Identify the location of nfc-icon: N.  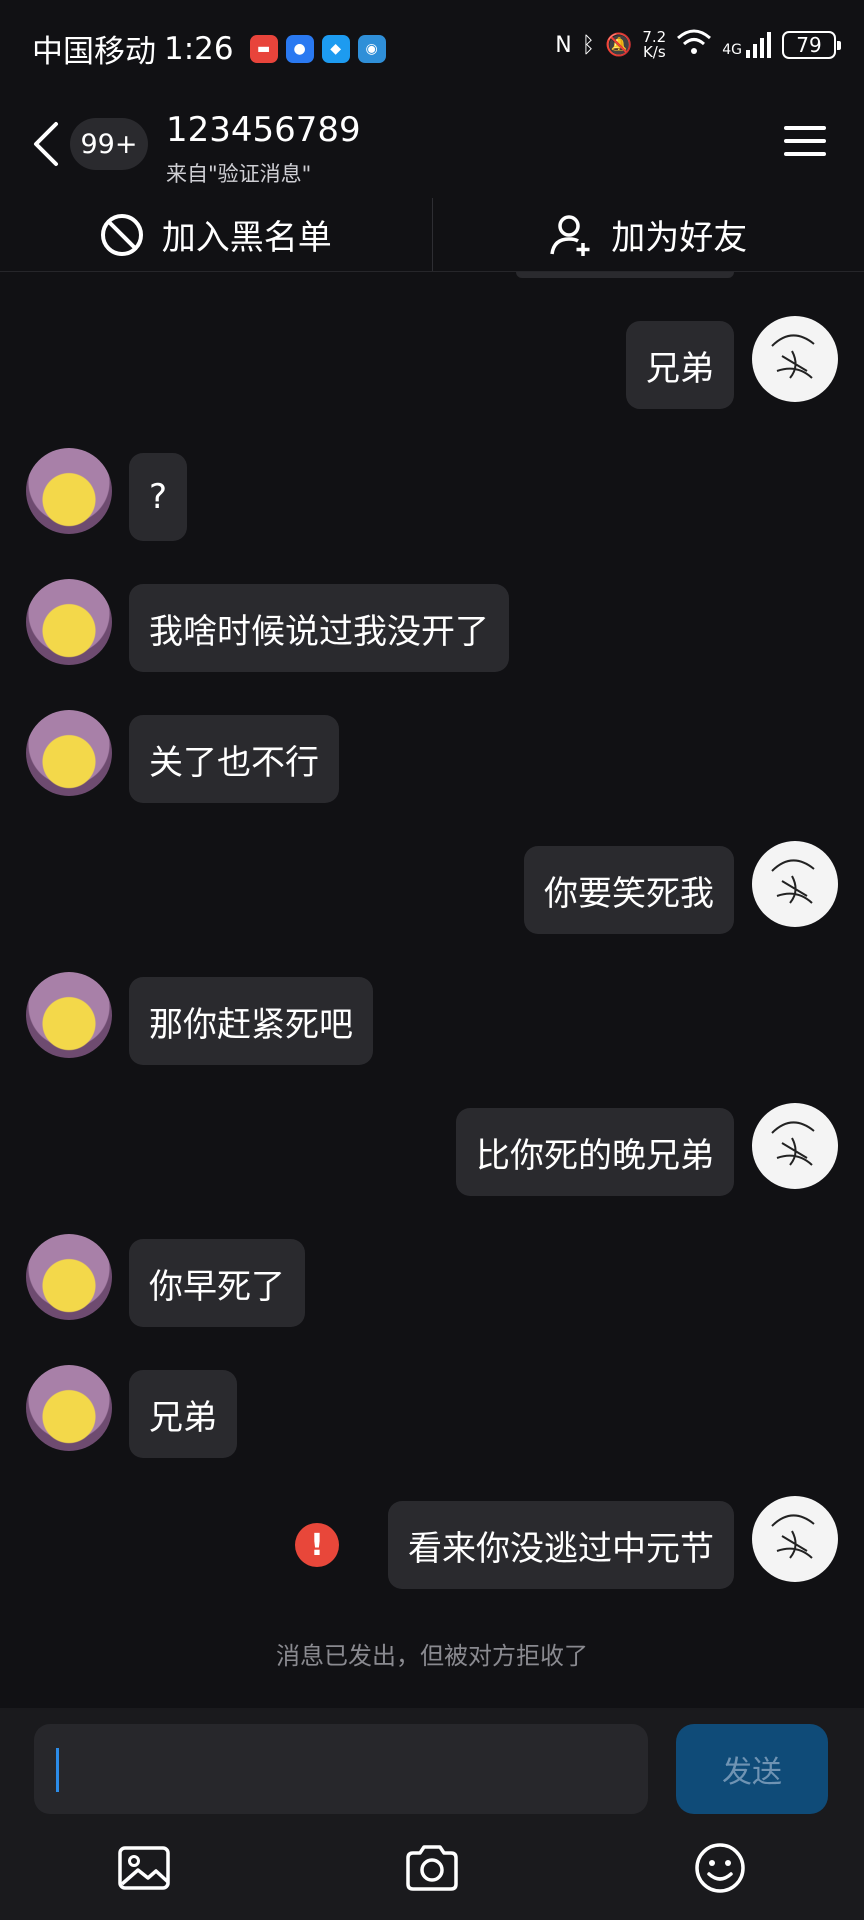
(563, 45).